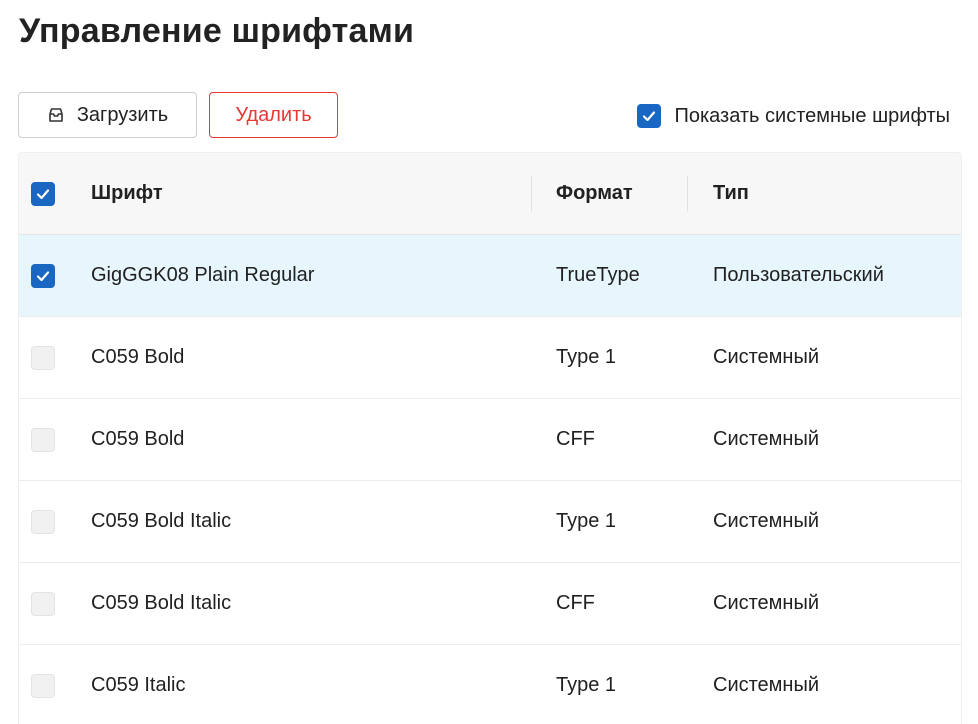  I want to click on font-type-cell: Пользовательский, so click(798, 275).